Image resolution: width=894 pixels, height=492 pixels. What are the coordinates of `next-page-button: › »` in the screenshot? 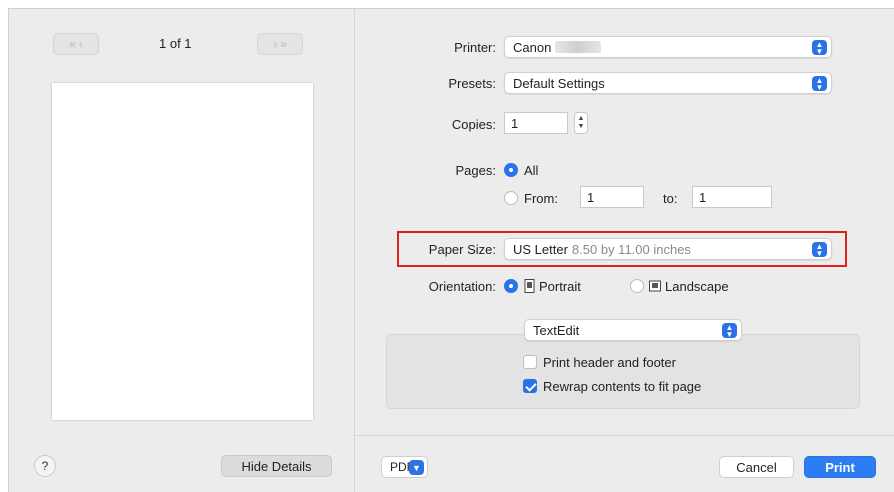 It's located at (280, 44).